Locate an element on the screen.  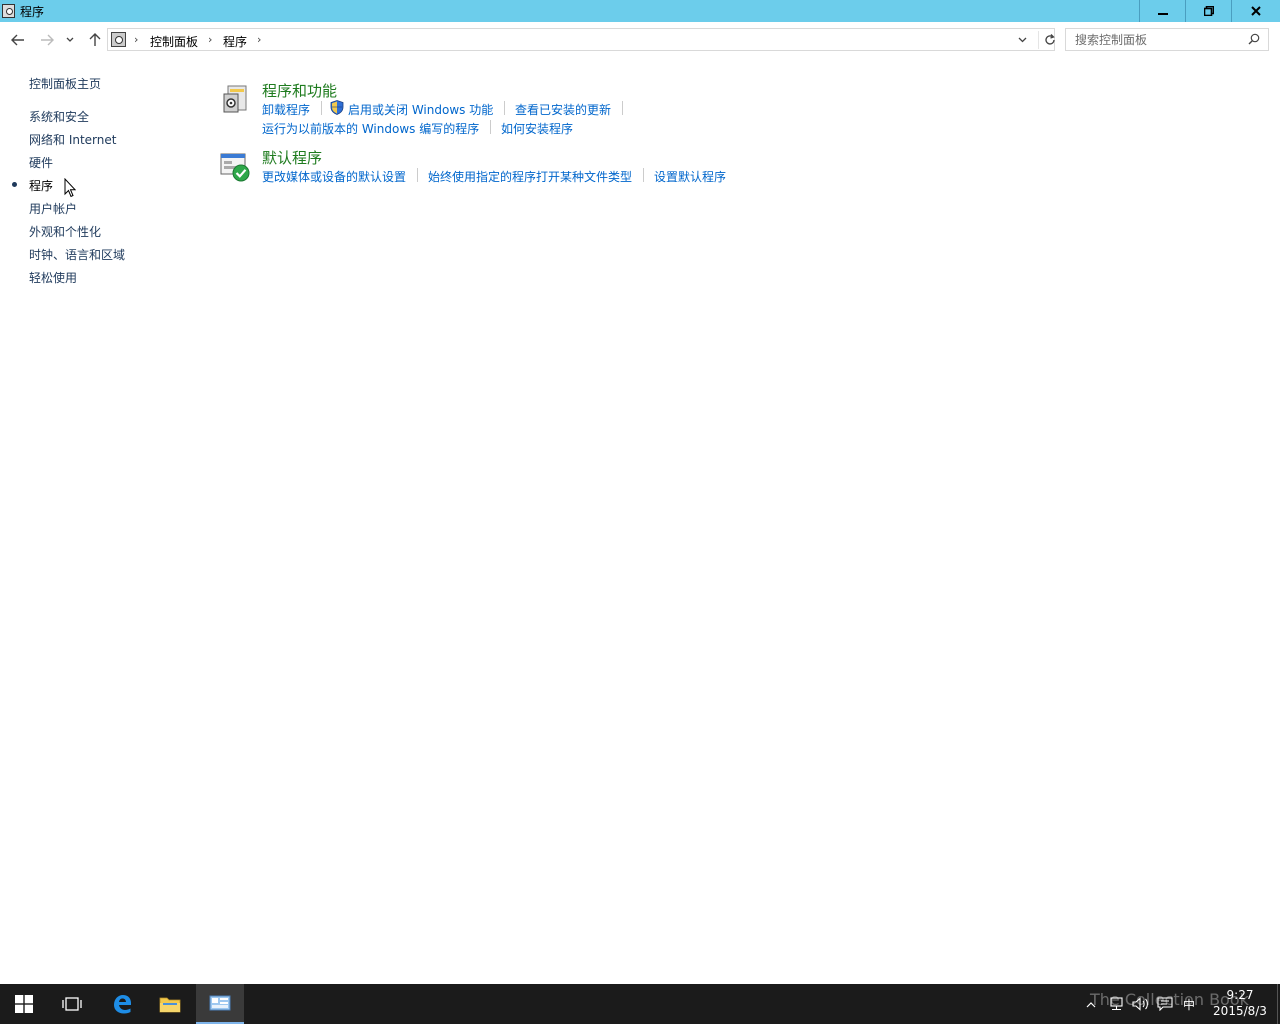
refresh-icon is located at coordinates (1050, 39).